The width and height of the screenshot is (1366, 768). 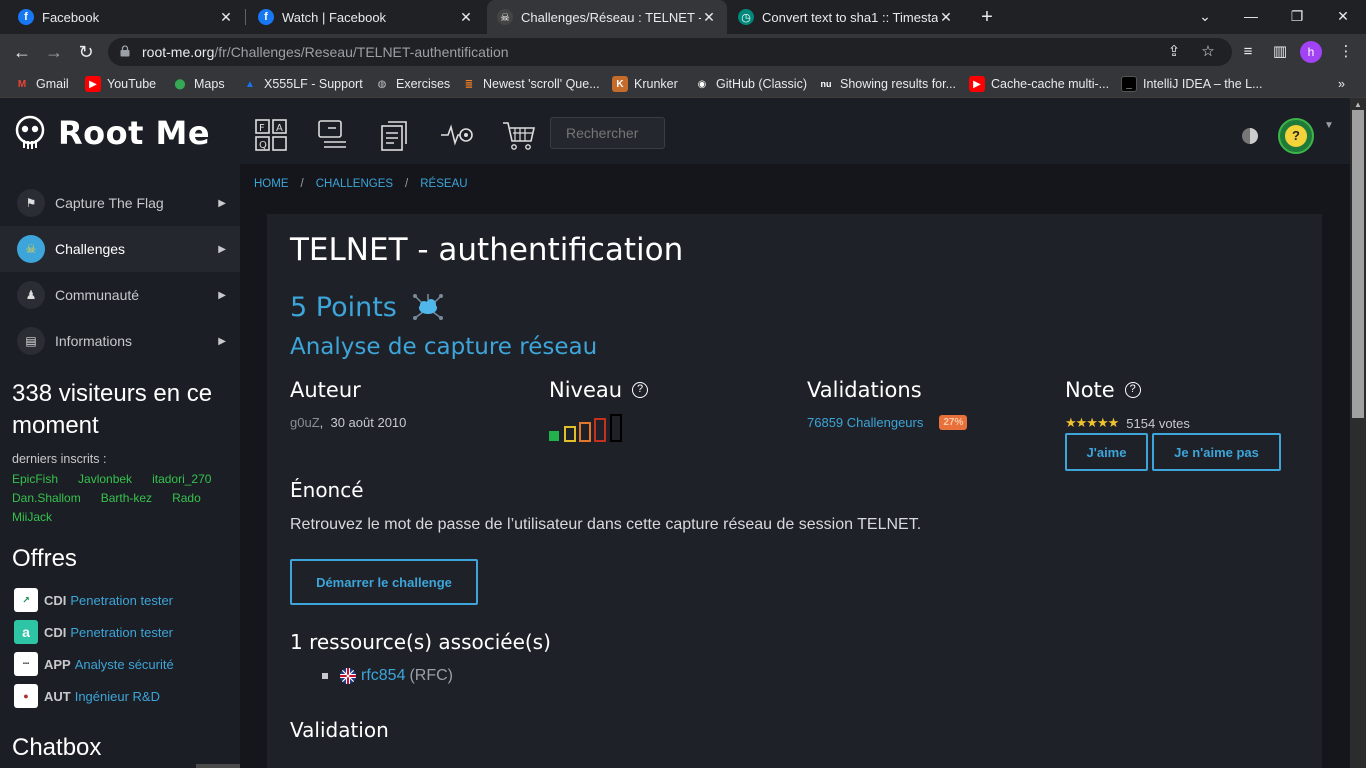 I want to click on profile-avatar: h, so click(x=1311, y=52).